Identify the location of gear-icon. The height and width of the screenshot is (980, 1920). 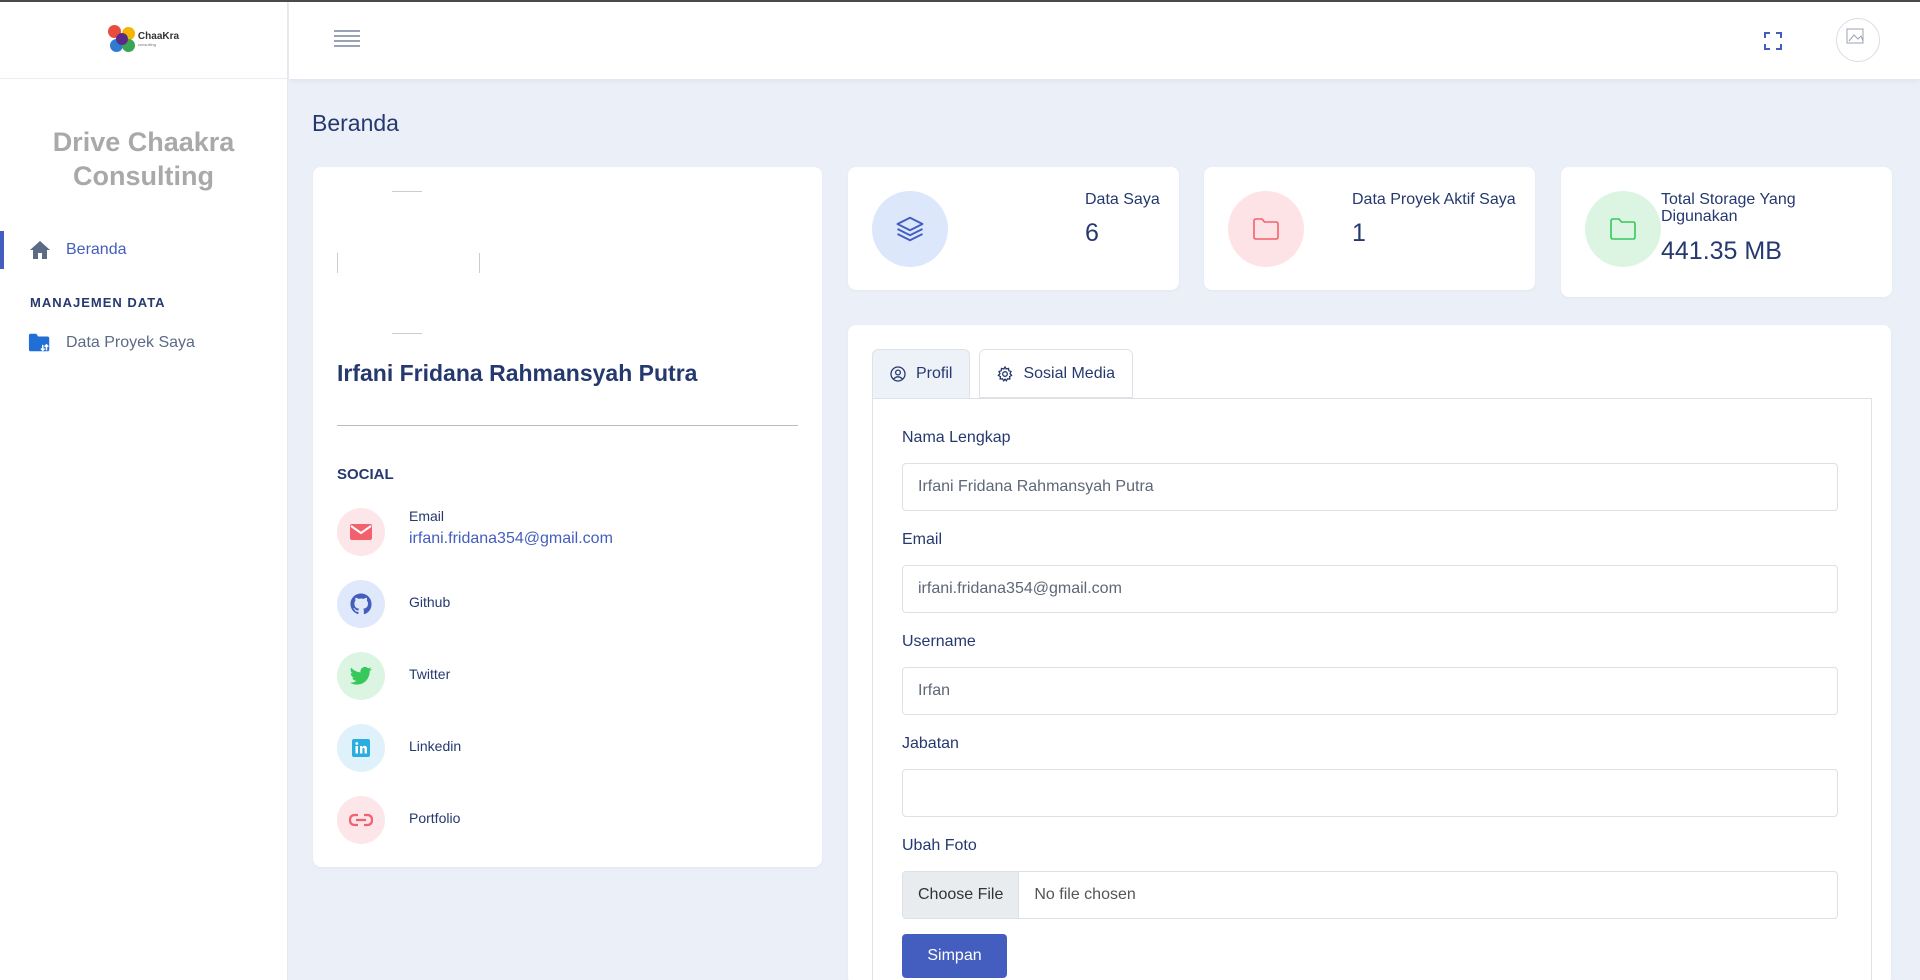
(1005, 373).